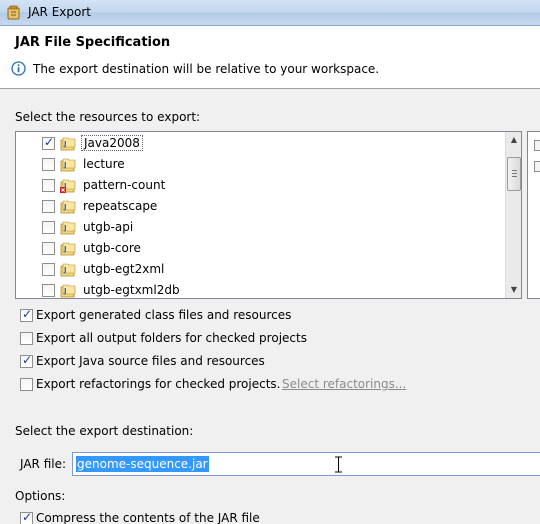 This screenshot has height=524, width=540. What do you see at coordinates (108, 117) in the screenshot?
I see `resources-label: Select the resources to export:` at bounding box center [108, 117].